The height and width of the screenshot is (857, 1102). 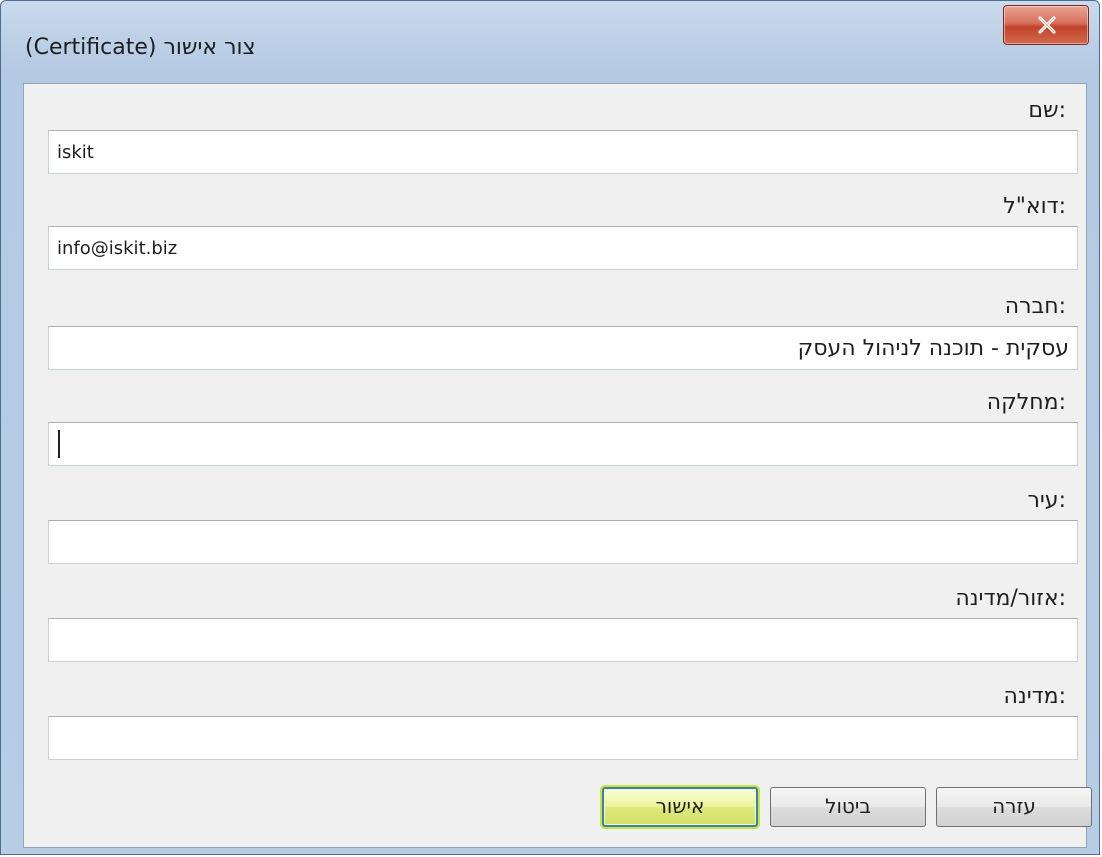 I want to click on country-field, so click(x=563, y=738).